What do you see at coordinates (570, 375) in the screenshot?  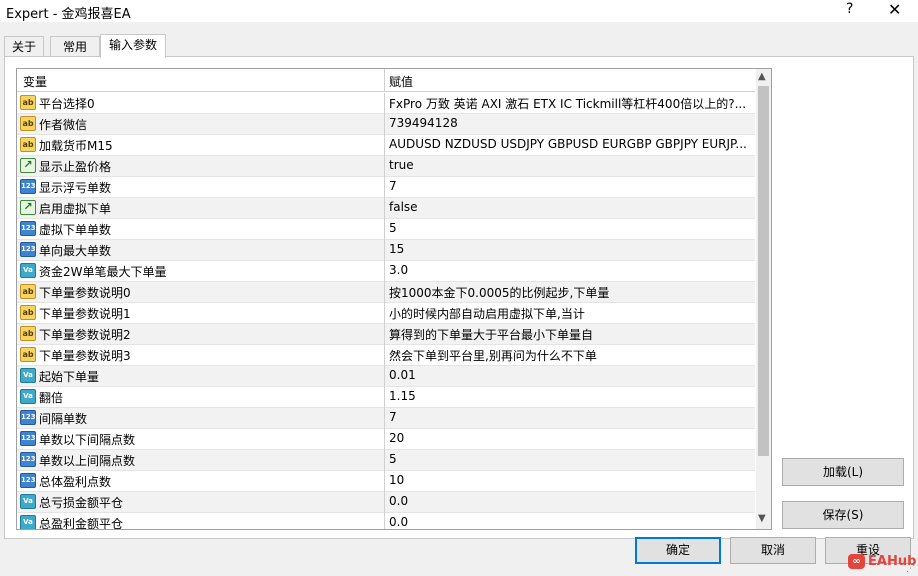 I see `parameter-value: 0.01` at bounding box center [570, 375].